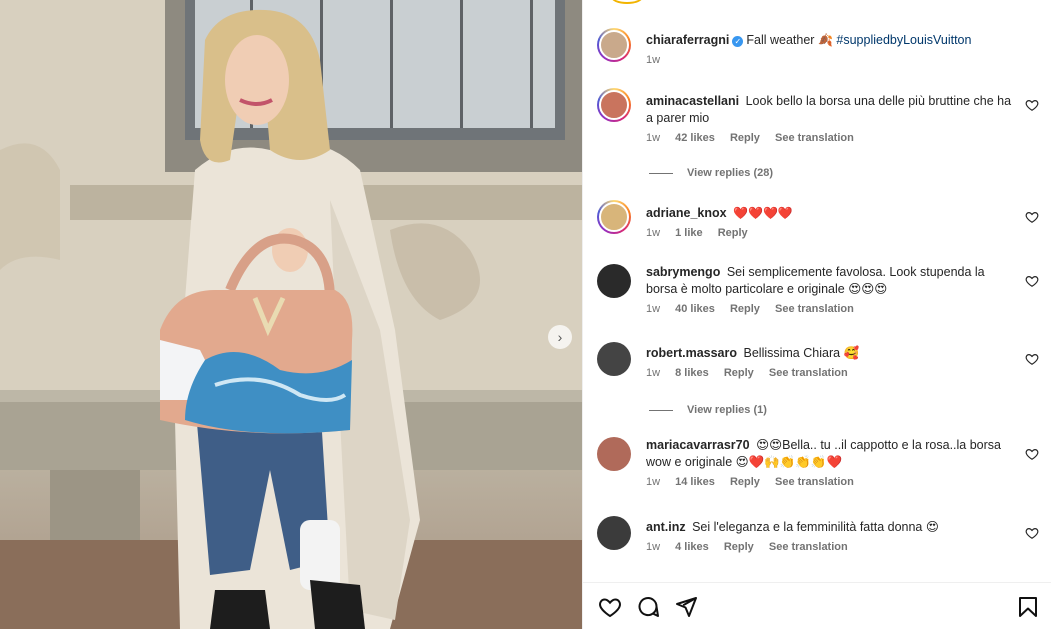  Describe the element at coordinates (698, 445) in the screenshot. I see `comment-username: mariacavarrasr70` at that location.